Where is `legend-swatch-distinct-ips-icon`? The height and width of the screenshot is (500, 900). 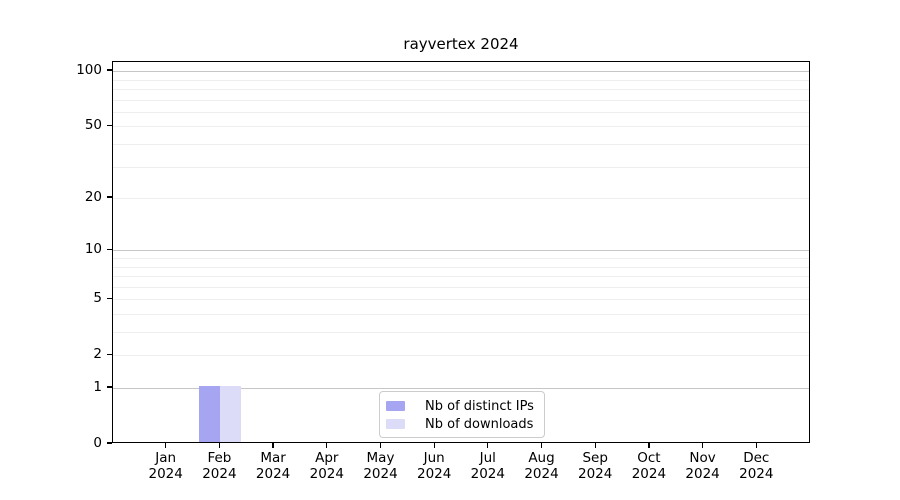 legend-swatch-distinct-ips-icon is located at coordinates (395, 406).